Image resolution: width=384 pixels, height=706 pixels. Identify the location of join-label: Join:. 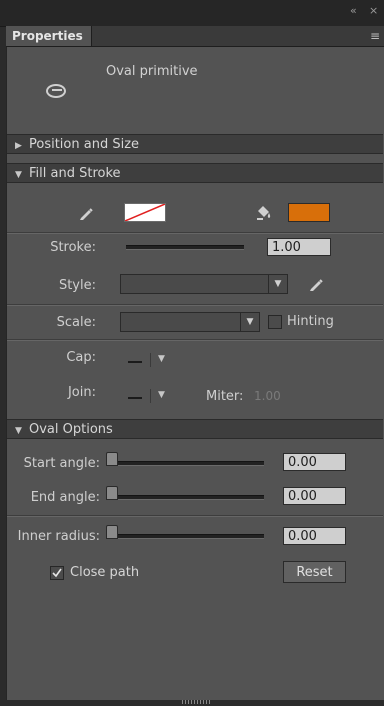
(81, 392).